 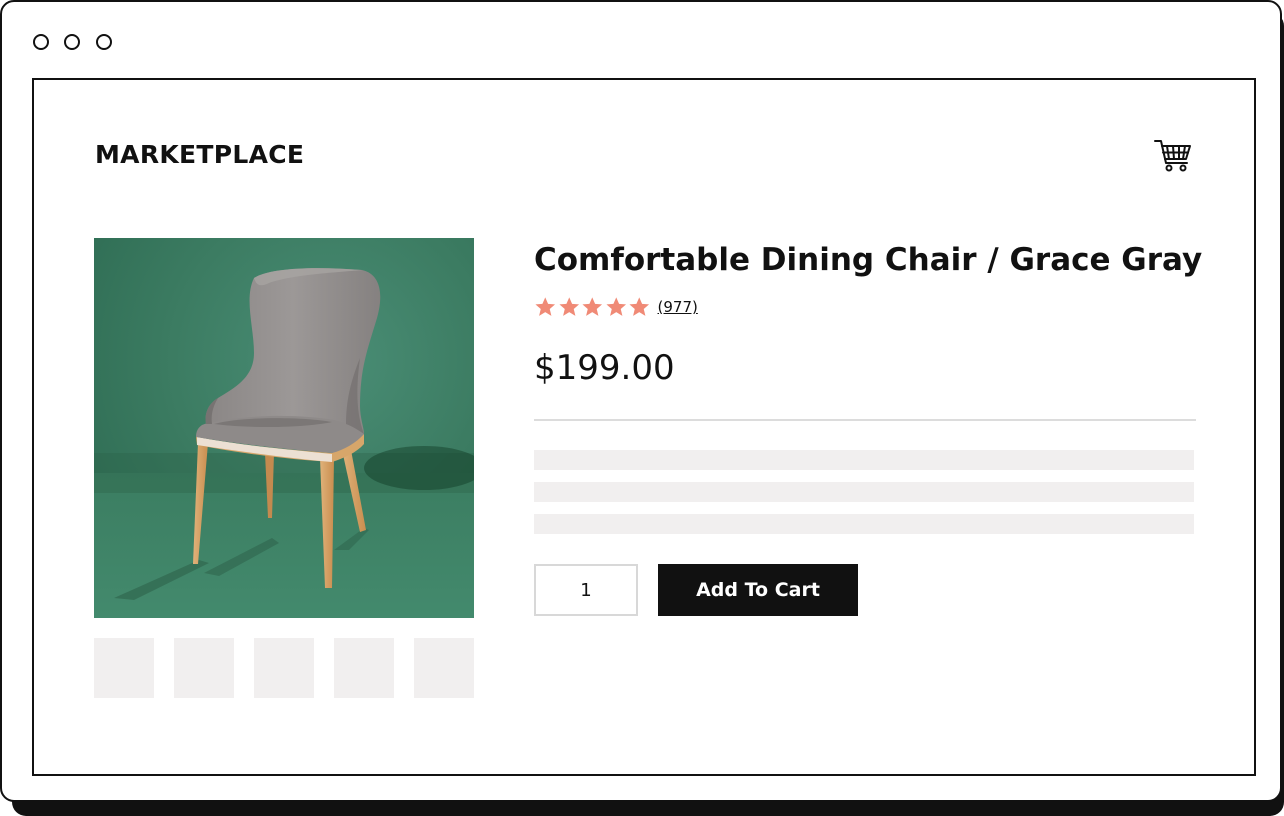 I want to click on window-dot-minimize, so click(x=72, y=42).